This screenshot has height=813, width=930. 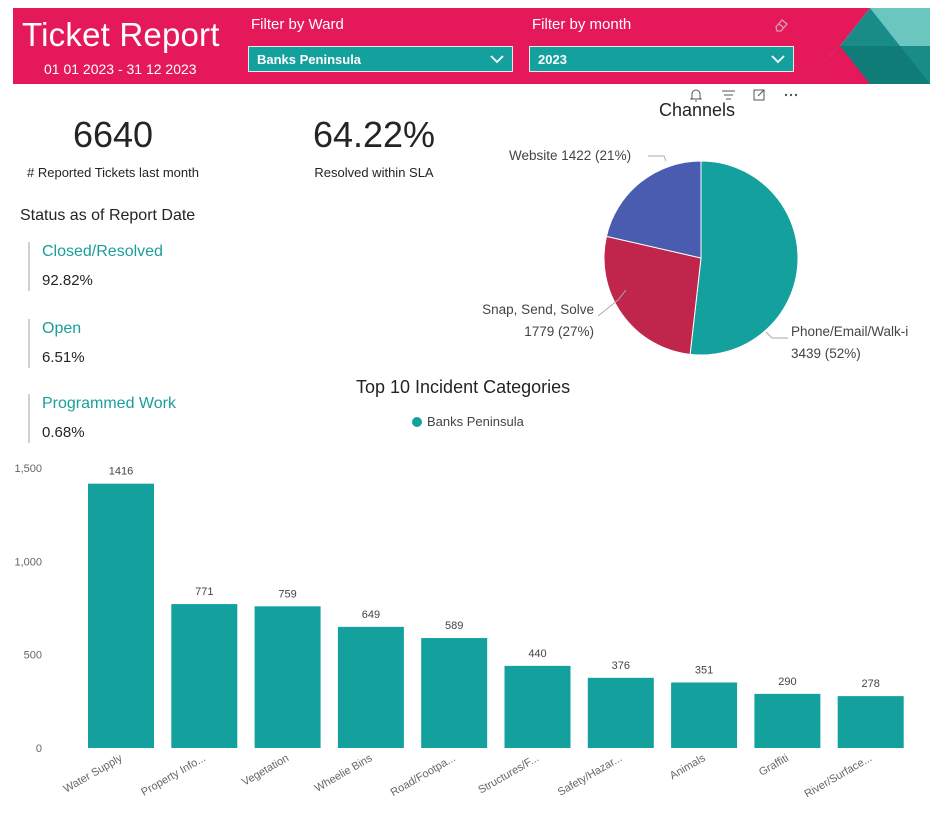 I want to click on pie-label-website: Website 1422 (21%), so click(x=570, y=155).